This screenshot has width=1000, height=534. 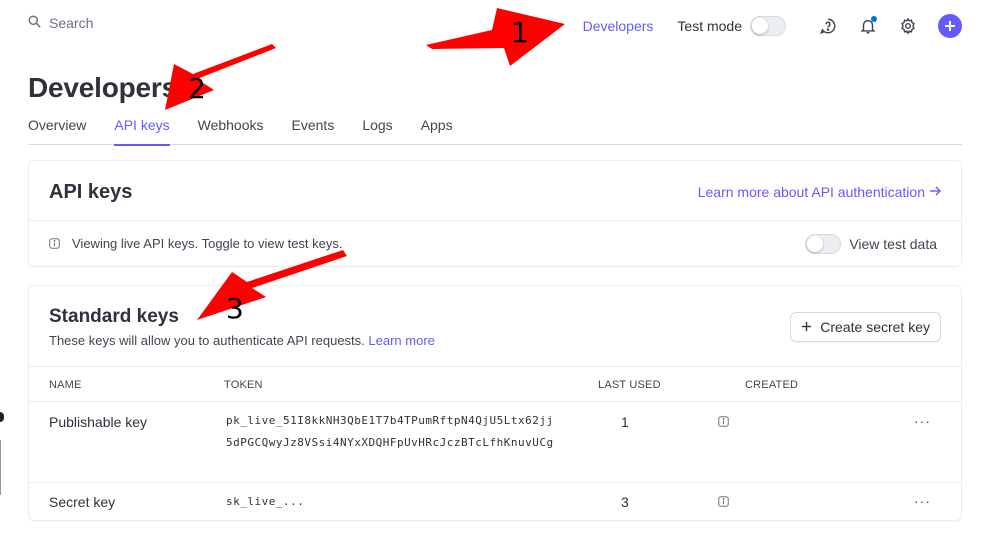 I want to click on column-header-last-used: LAST USED, so click(x=629, y=385).